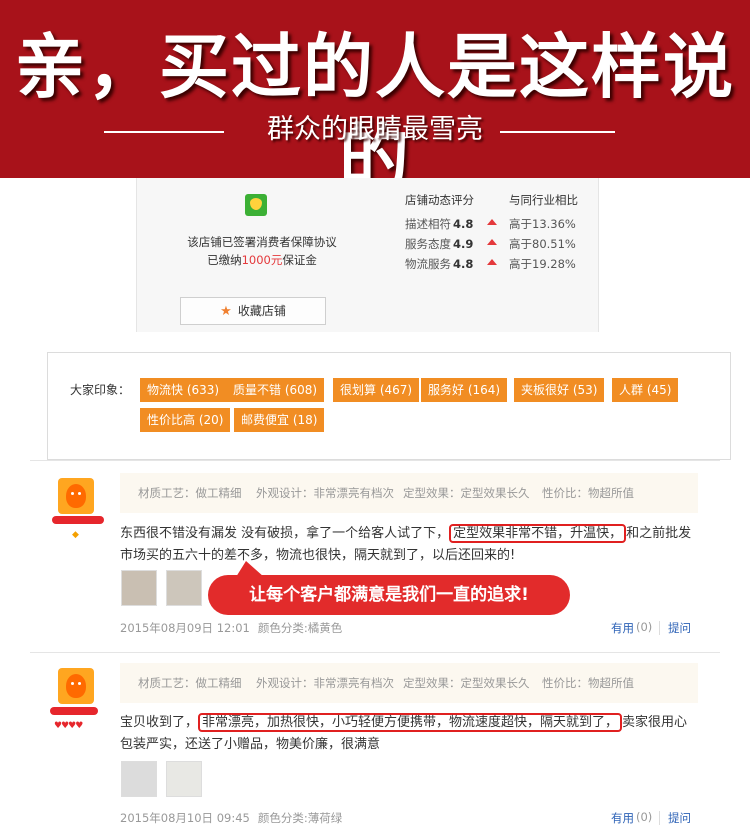  I want to click on rating-row: 描述相符 4.8 高于13.36%, so click(495, 224).